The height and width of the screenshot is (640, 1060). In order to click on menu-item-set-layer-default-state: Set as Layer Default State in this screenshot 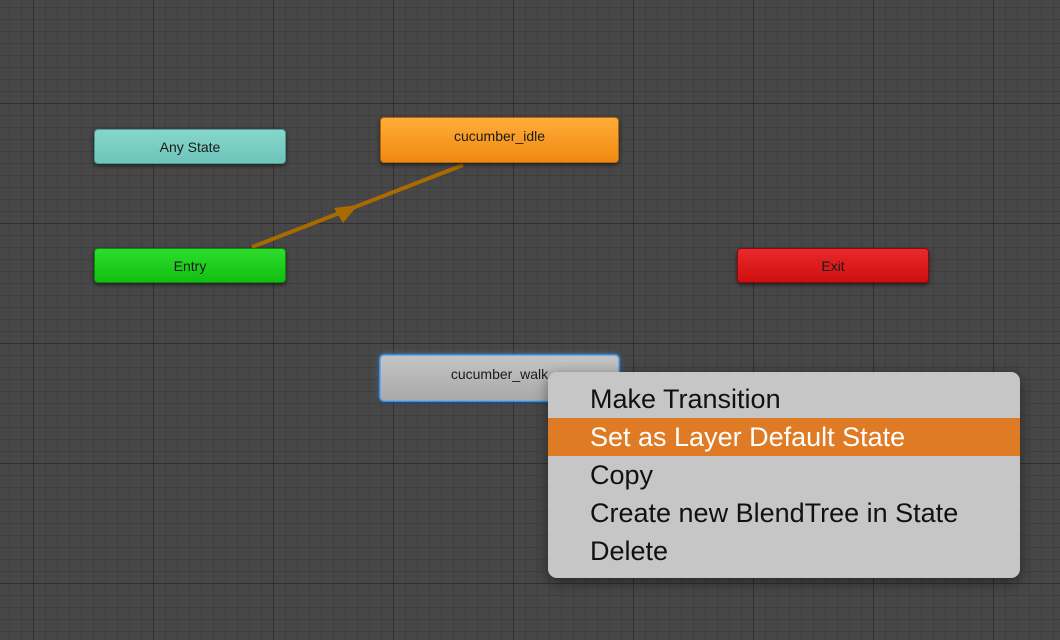, I will do `click(784, 437)`.